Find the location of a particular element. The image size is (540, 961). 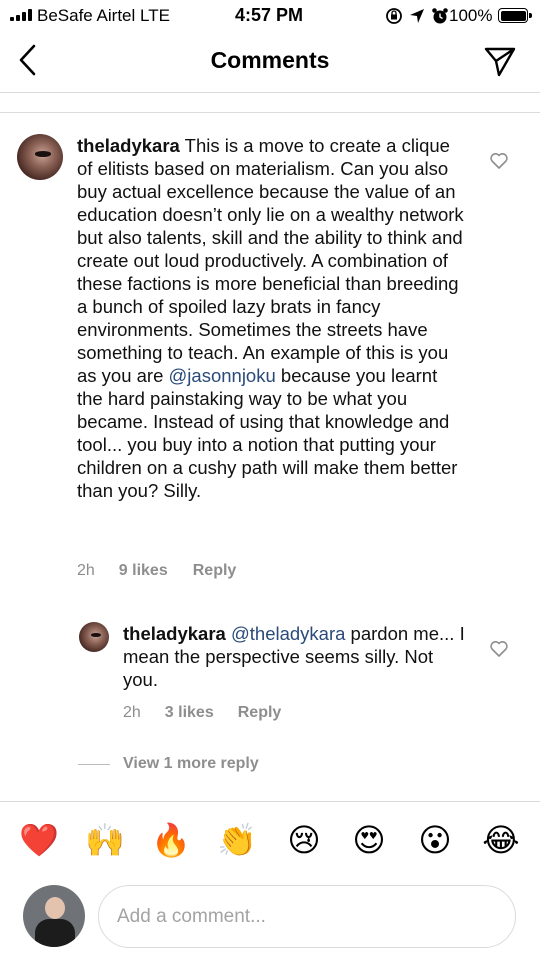

emoji-clapping: 👏 is located at coordinates (237, 840).